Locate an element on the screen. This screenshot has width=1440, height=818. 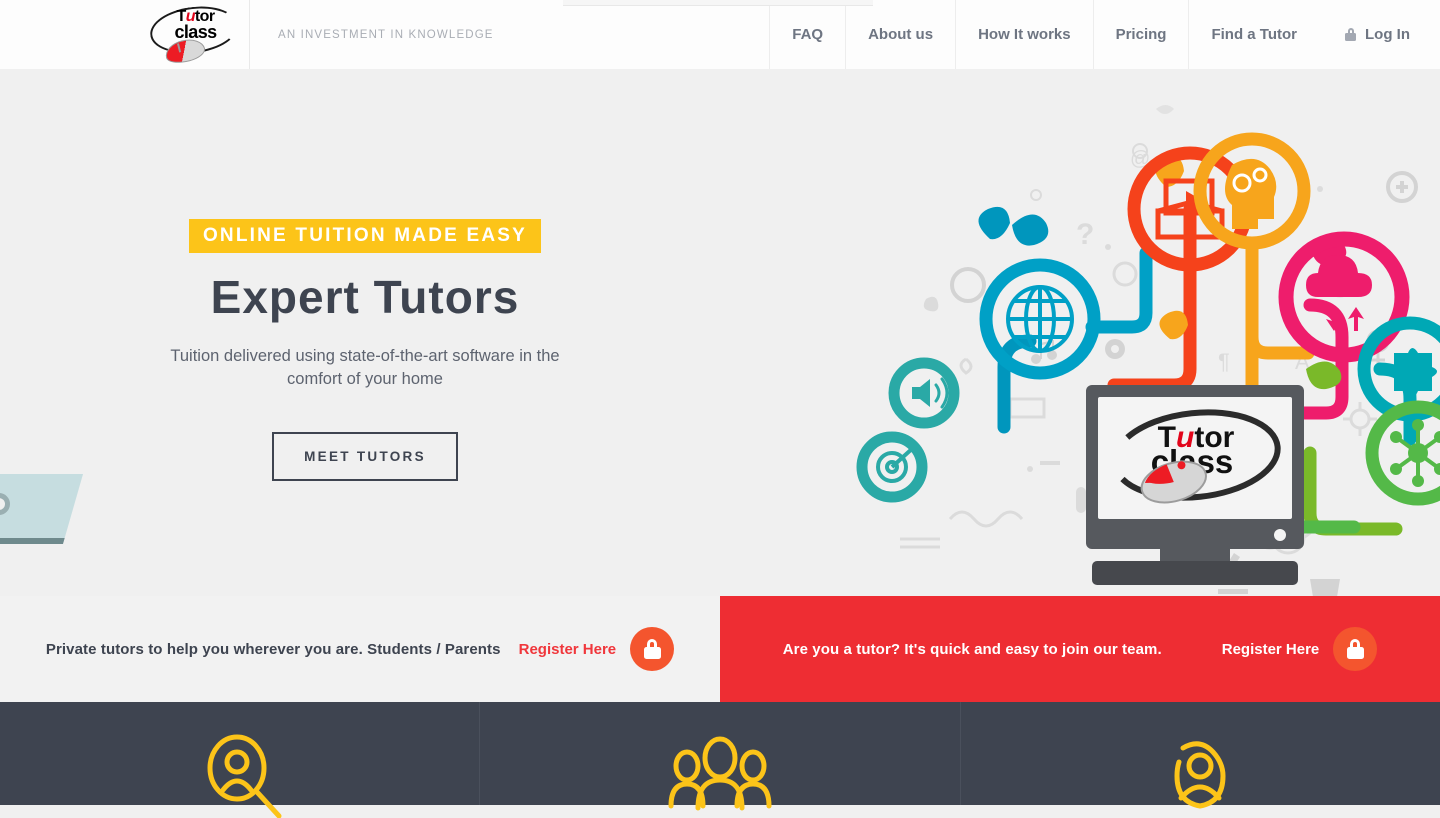
cta-right-lock-button is located at coordinates (1355, 649).